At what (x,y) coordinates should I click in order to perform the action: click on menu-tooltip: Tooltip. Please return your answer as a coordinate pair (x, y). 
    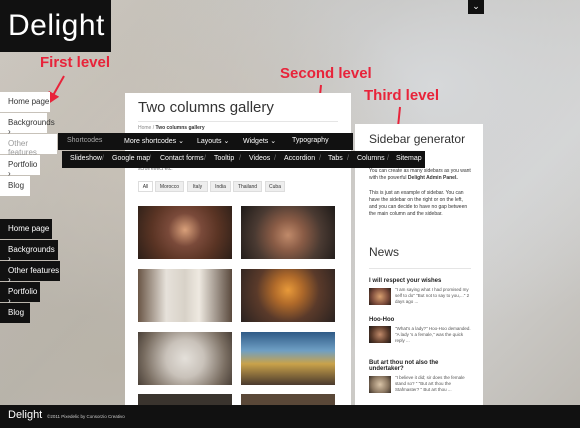
    Looking at the image, I should click on (224, 158).